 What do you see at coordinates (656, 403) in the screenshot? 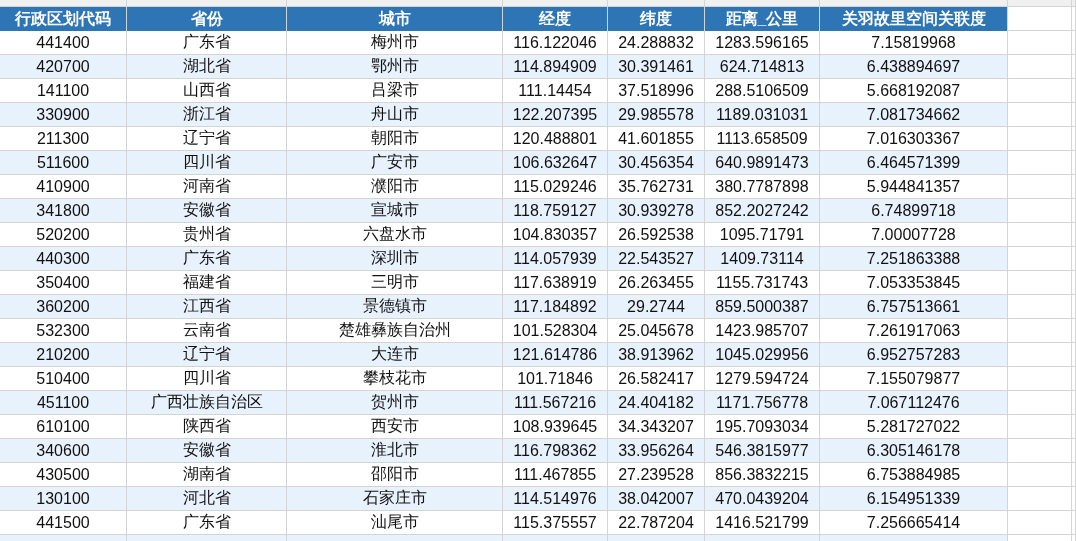
I see `table-cell: 24.404182` at bounding box center [656, 403].